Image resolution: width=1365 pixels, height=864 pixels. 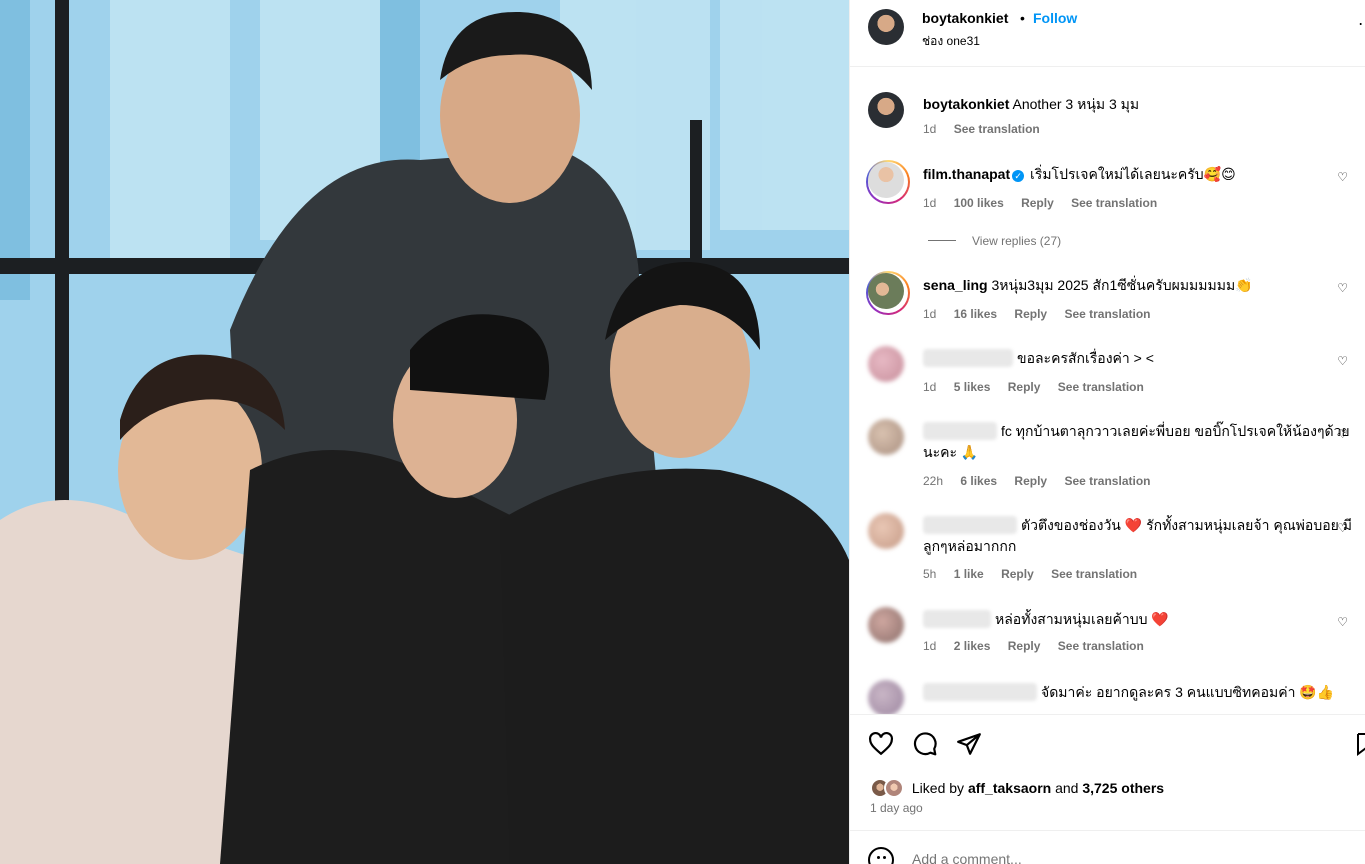 I want to click on comment-likes: 100 likes, so click(x=979, y=203).